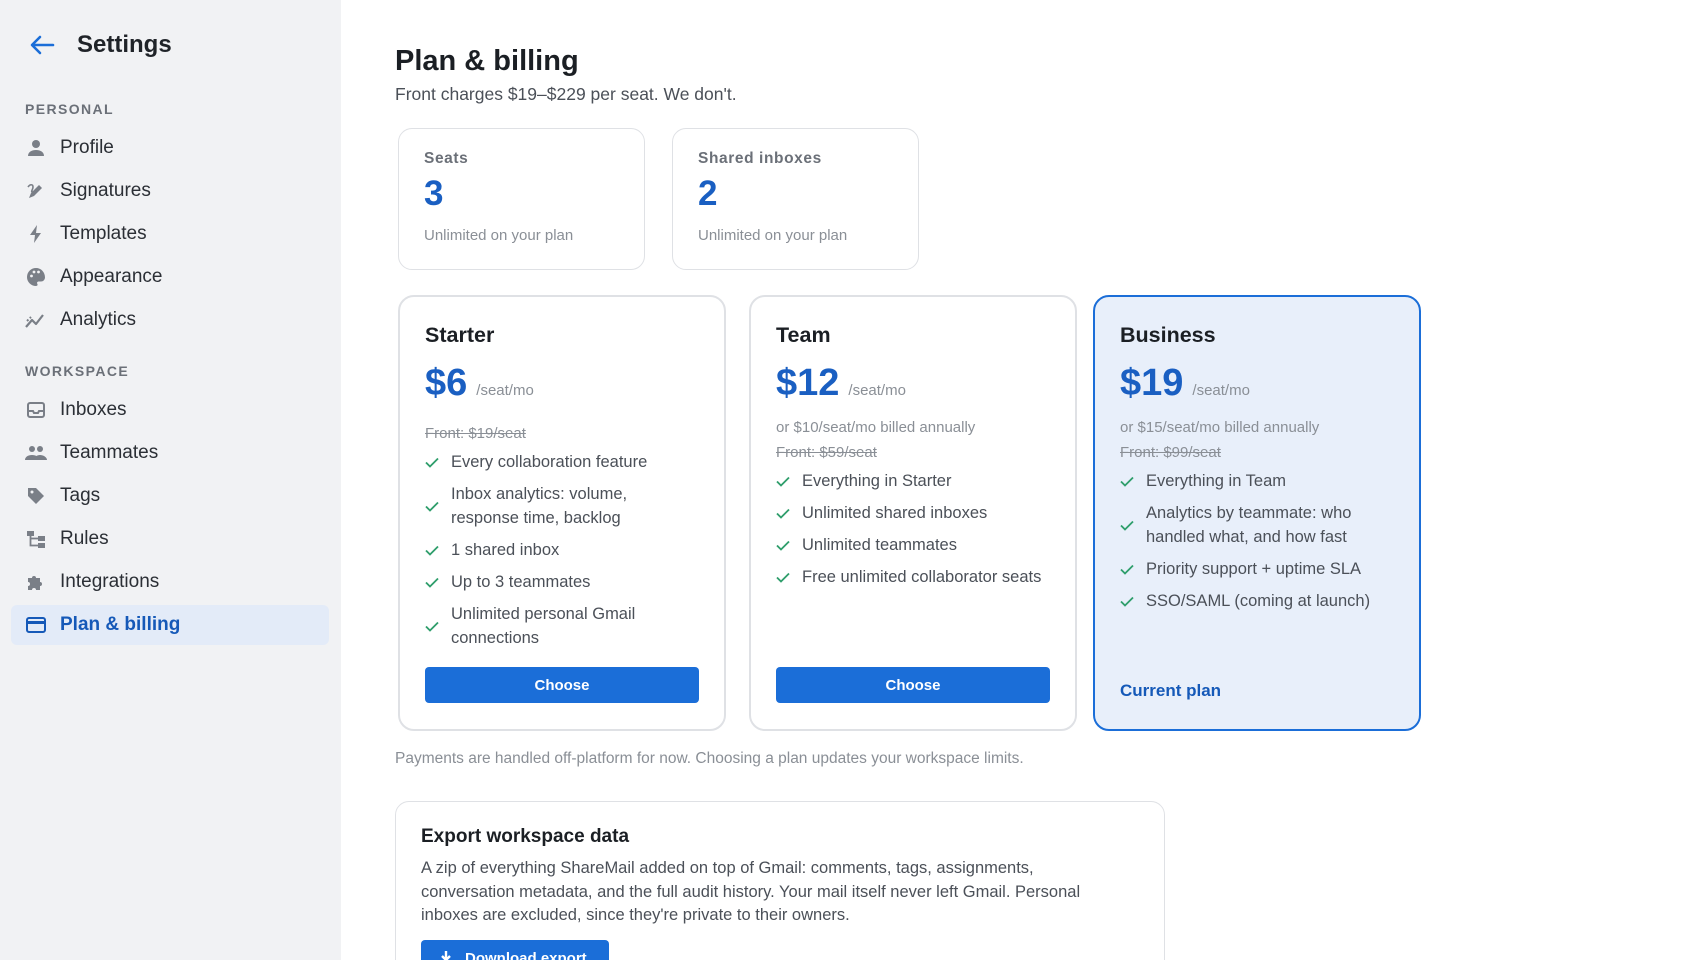 The width and height of the screenshot is (1700, 960). I want to click on sidebar-item-teammates: Teammates, so click(170, 453).